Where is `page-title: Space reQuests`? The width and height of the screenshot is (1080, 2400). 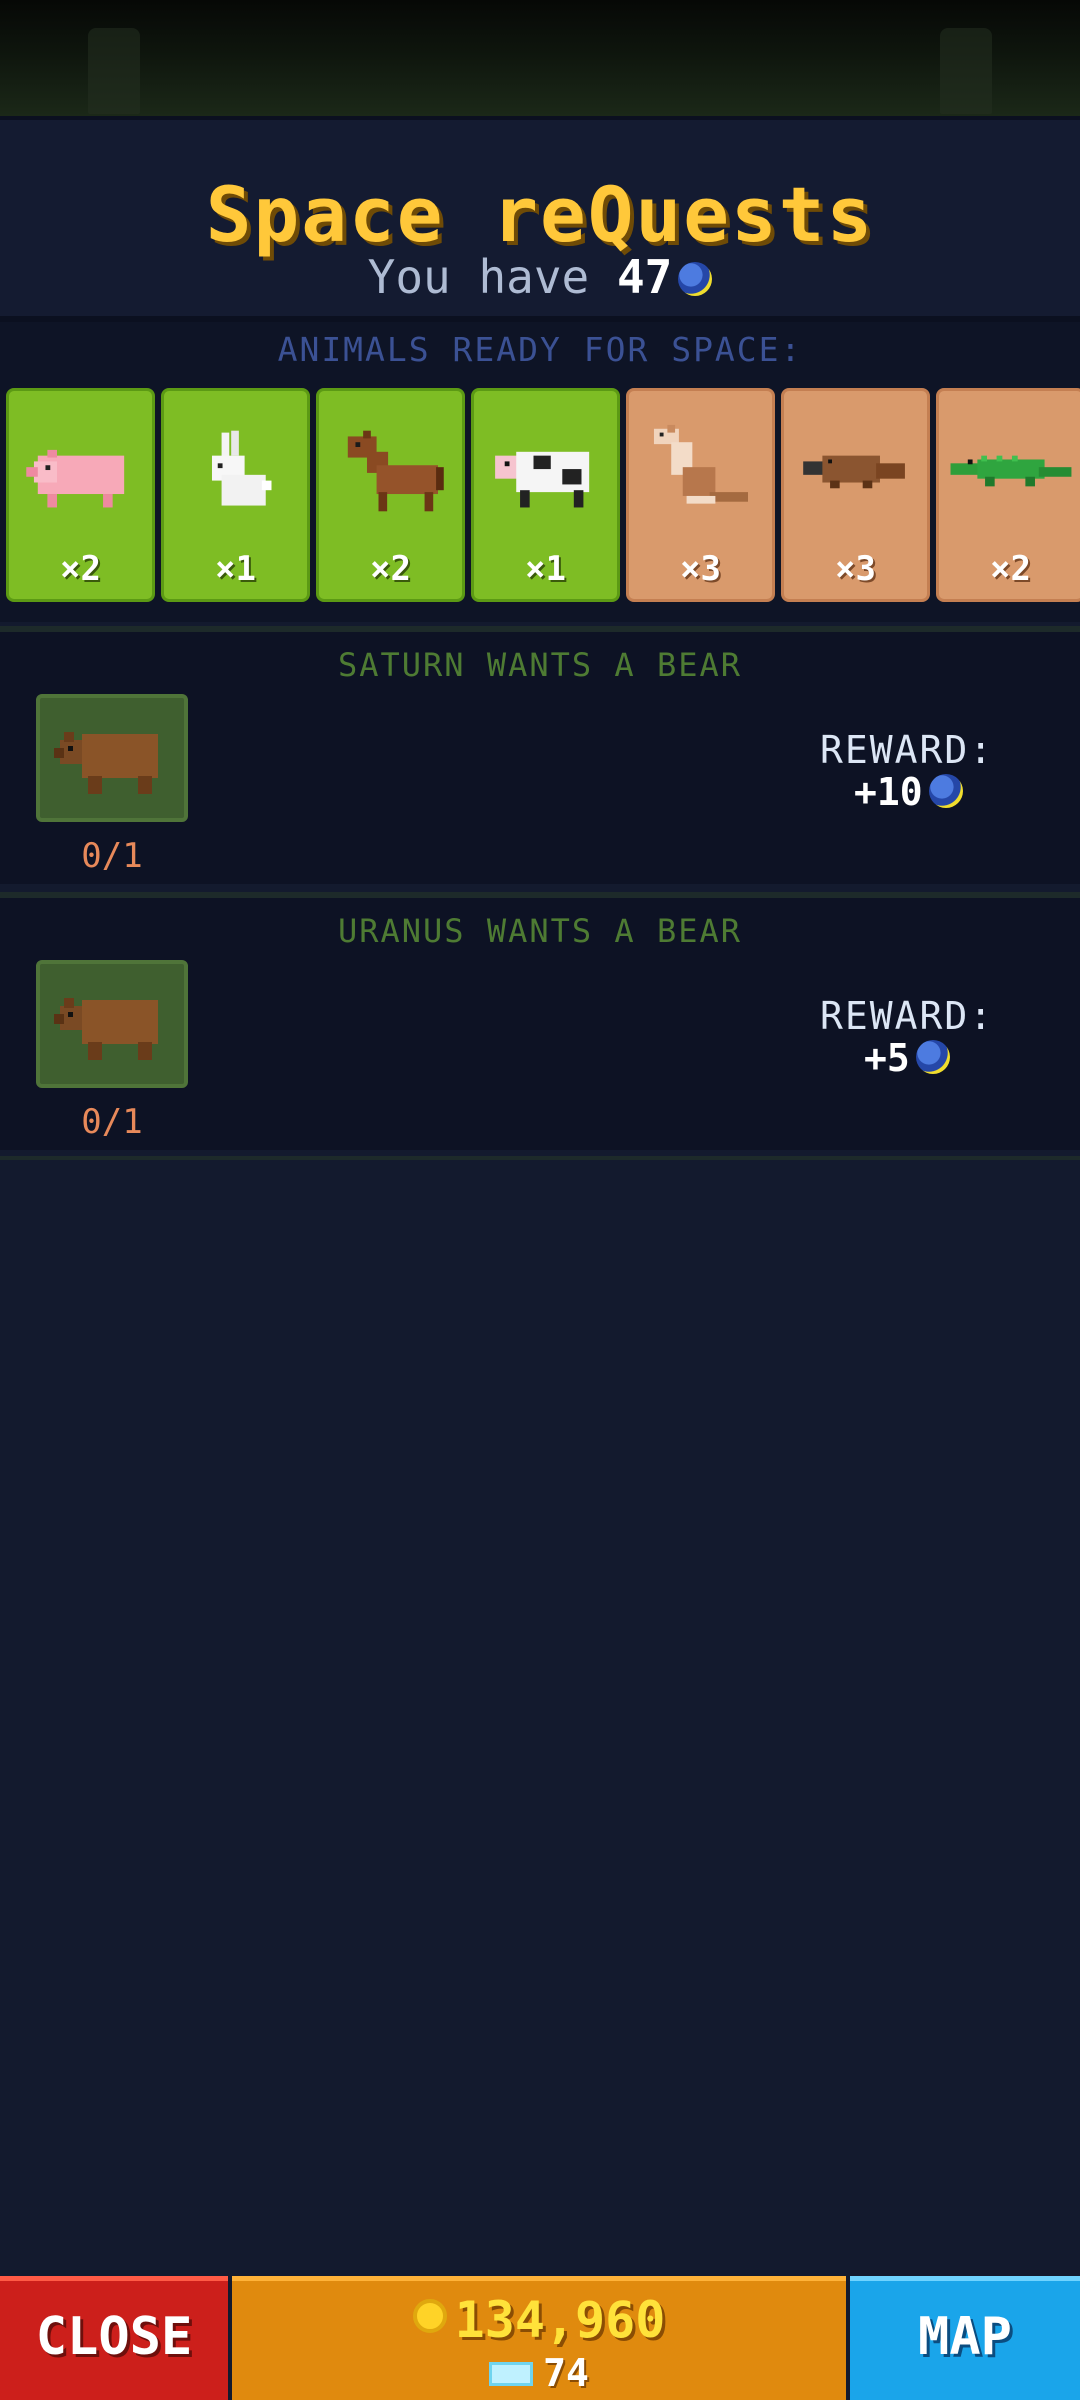 page-title: Space reQuests is located at coordinates (540, 214).